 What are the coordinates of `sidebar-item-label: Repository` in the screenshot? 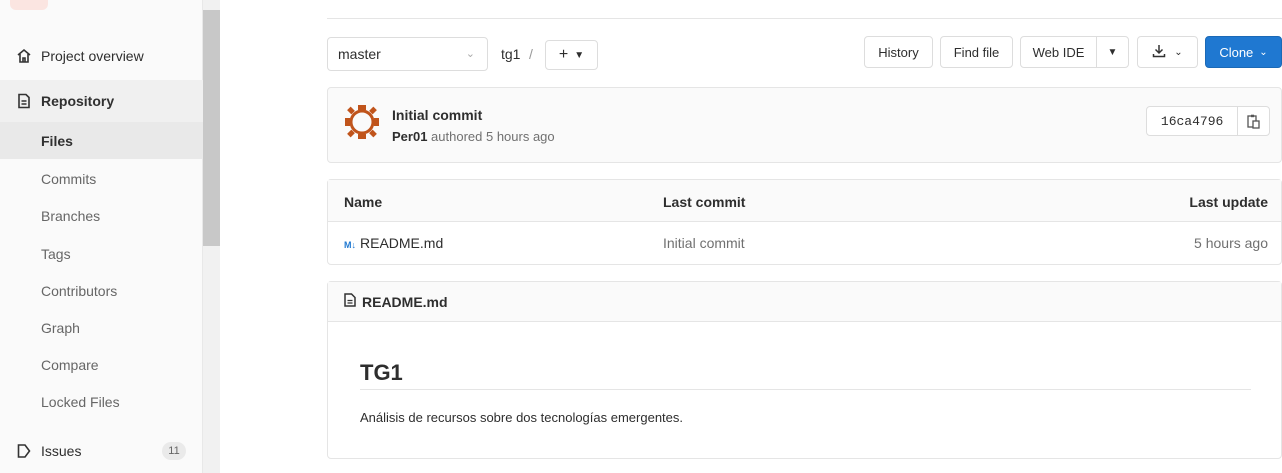 It's located at (78, 101).